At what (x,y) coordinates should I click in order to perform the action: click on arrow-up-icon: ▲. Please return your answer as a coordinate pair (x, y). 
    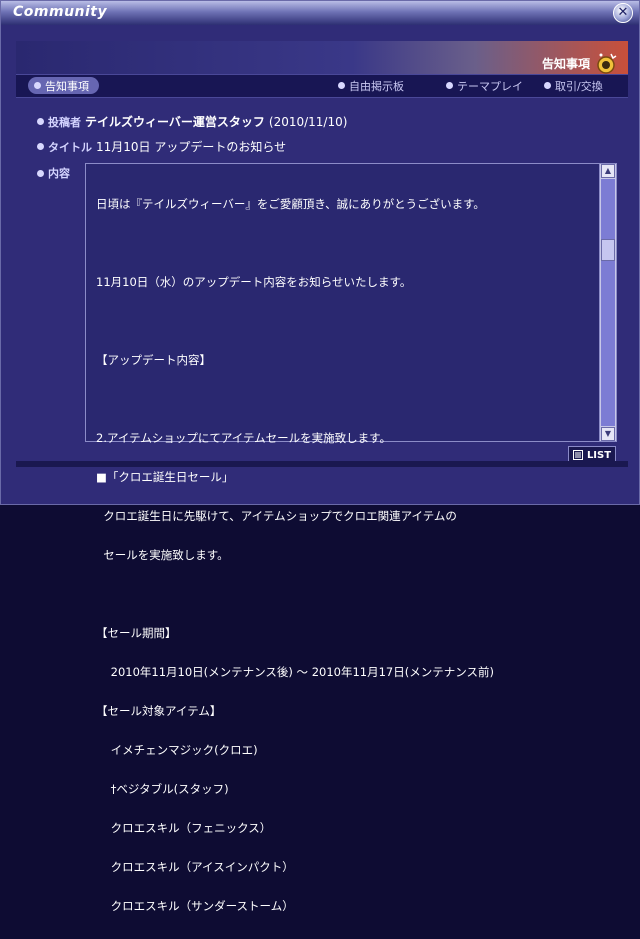
    Looking at the image, I should click on (608, 170).